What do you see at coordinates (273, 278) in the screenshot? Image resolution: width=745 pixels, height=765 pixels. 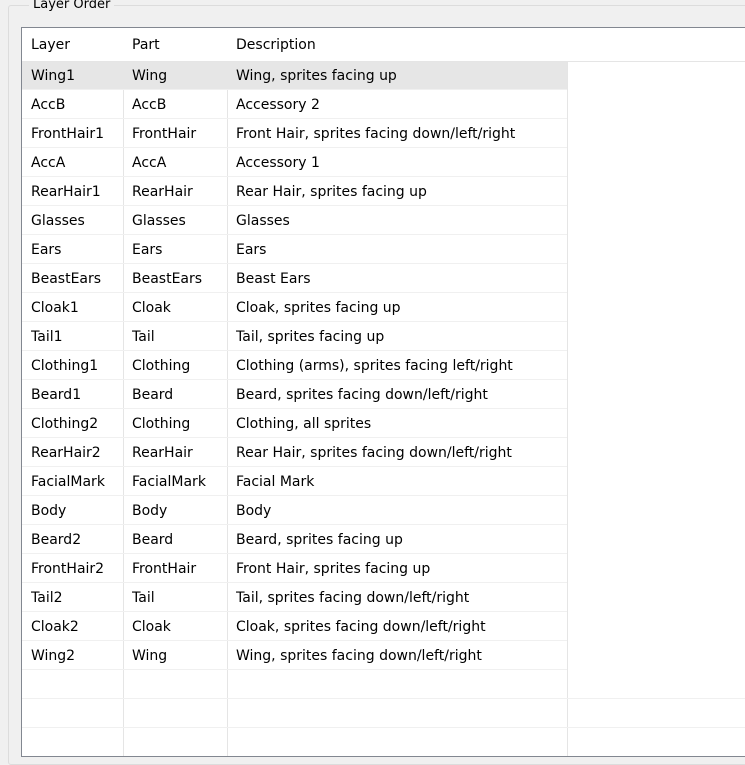 I see `description-cell: Beast Ears` at bounding box center [273, 278].